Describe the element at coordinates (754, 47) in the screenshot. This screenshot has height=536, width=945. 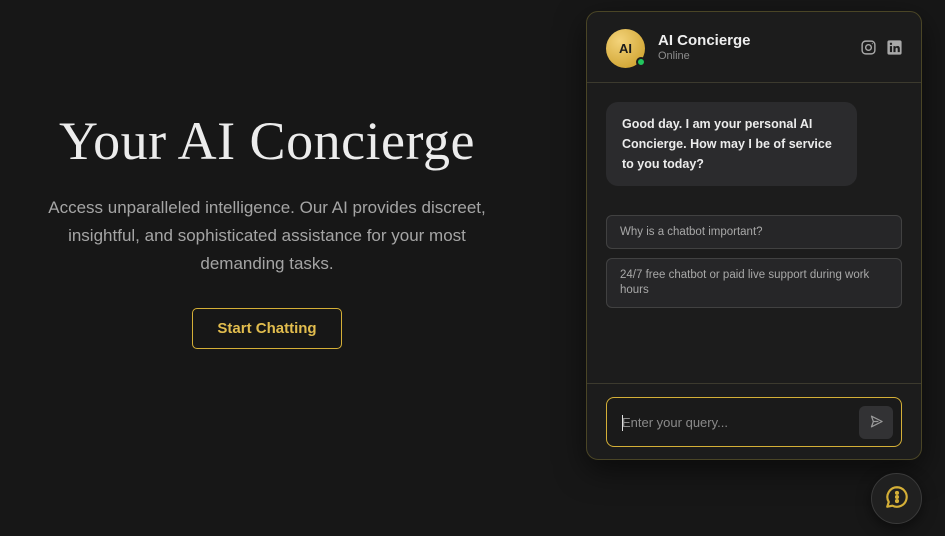
I see `chat-header: AI AI Concierge Online` at that location.